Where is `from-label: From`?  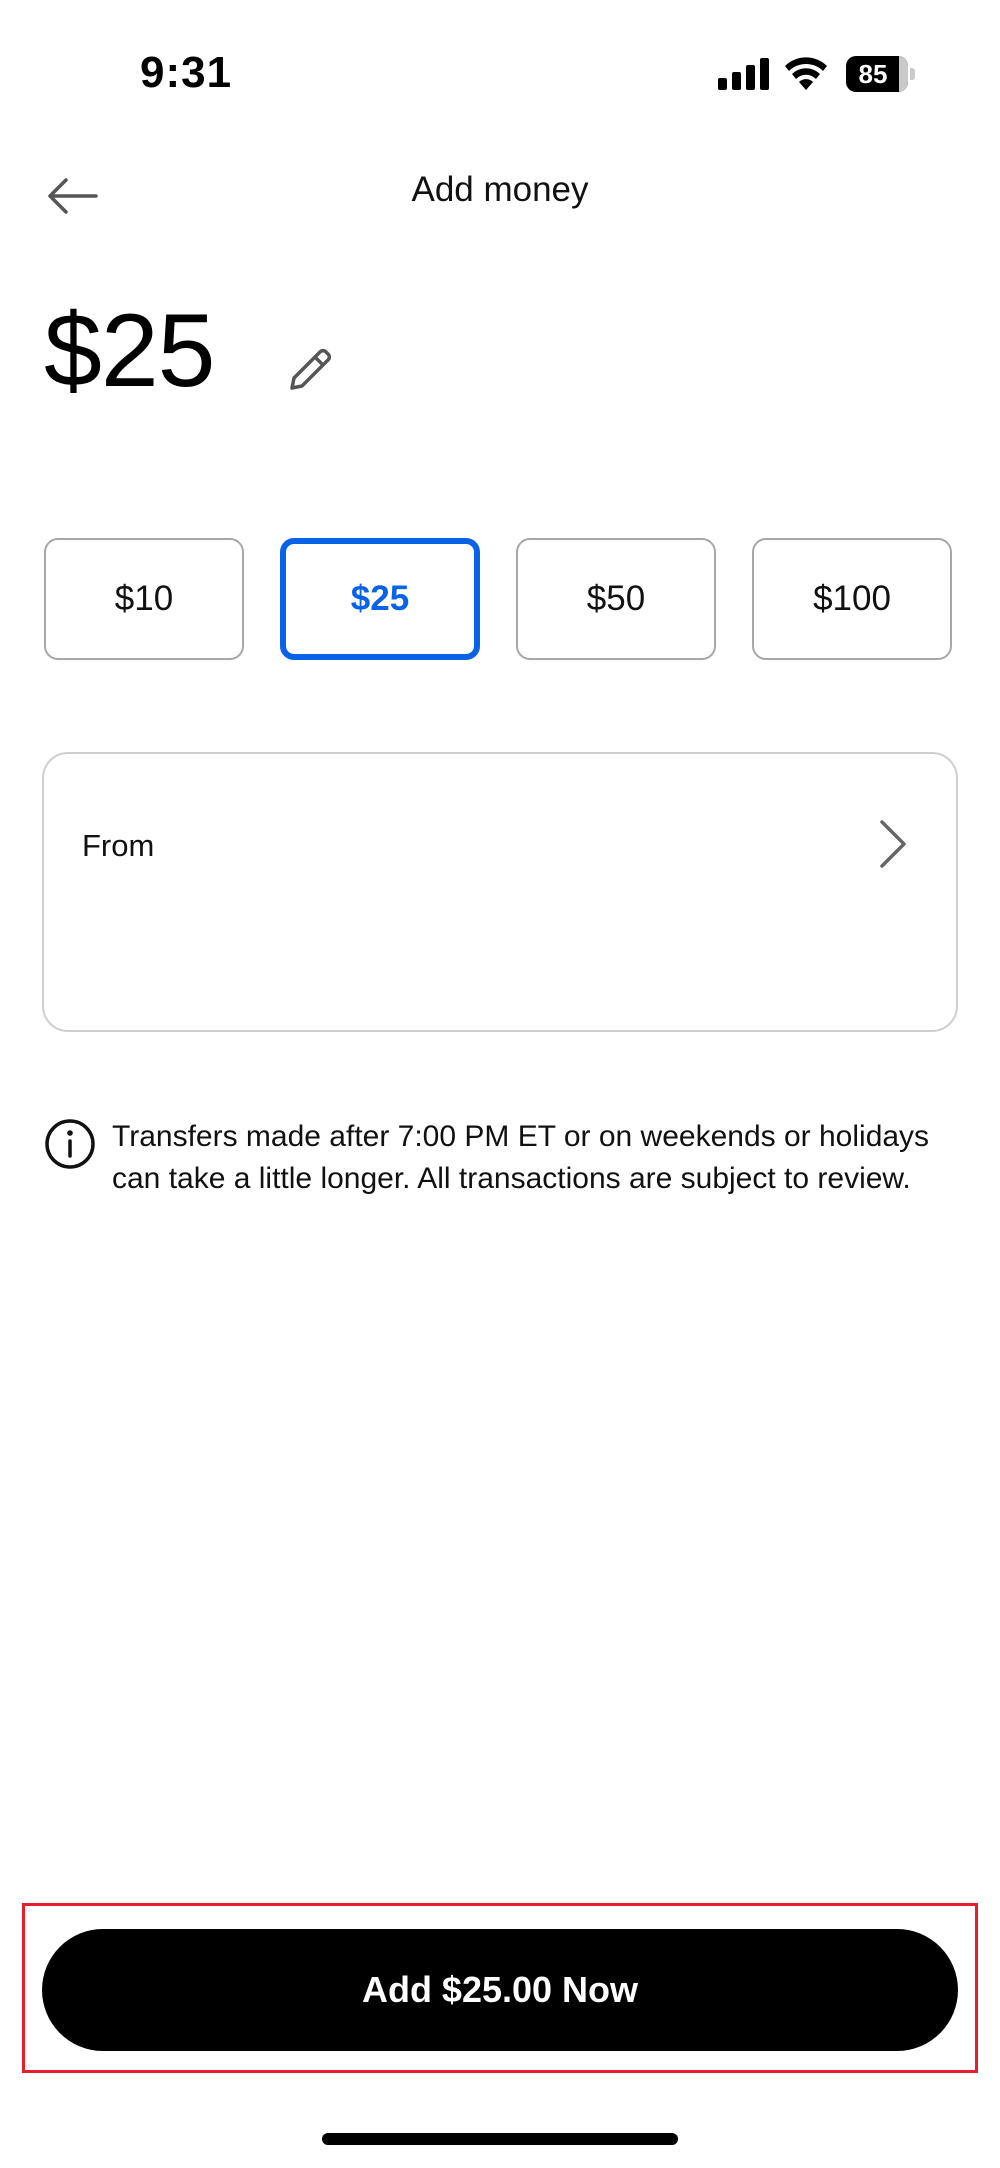
from-label: From is located at coordinates (118, 845).